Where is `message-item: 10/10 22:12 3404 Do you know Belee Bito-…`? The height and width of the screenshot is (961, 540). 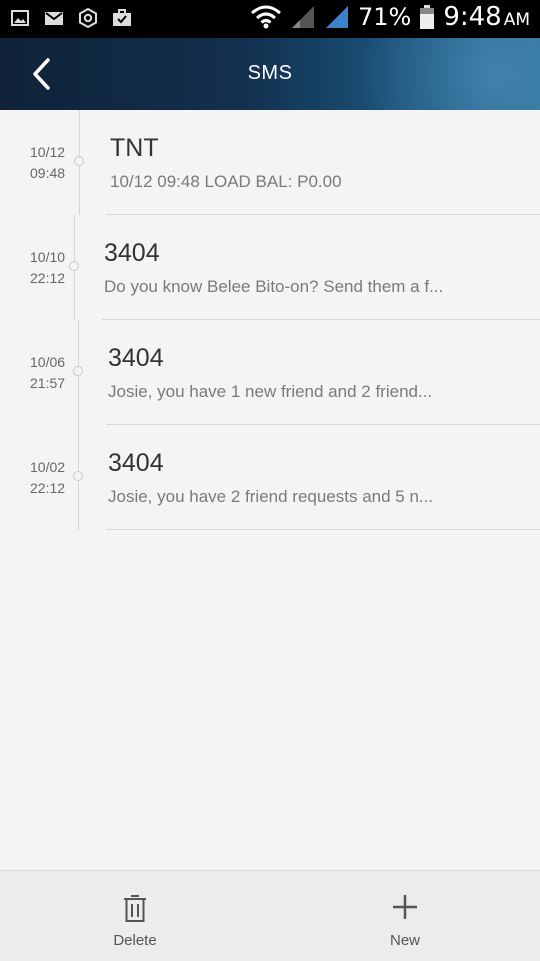
message-item: 10/10 22:12 3404 Do you know Belee Bito-… is located at coordinates (270, 267).